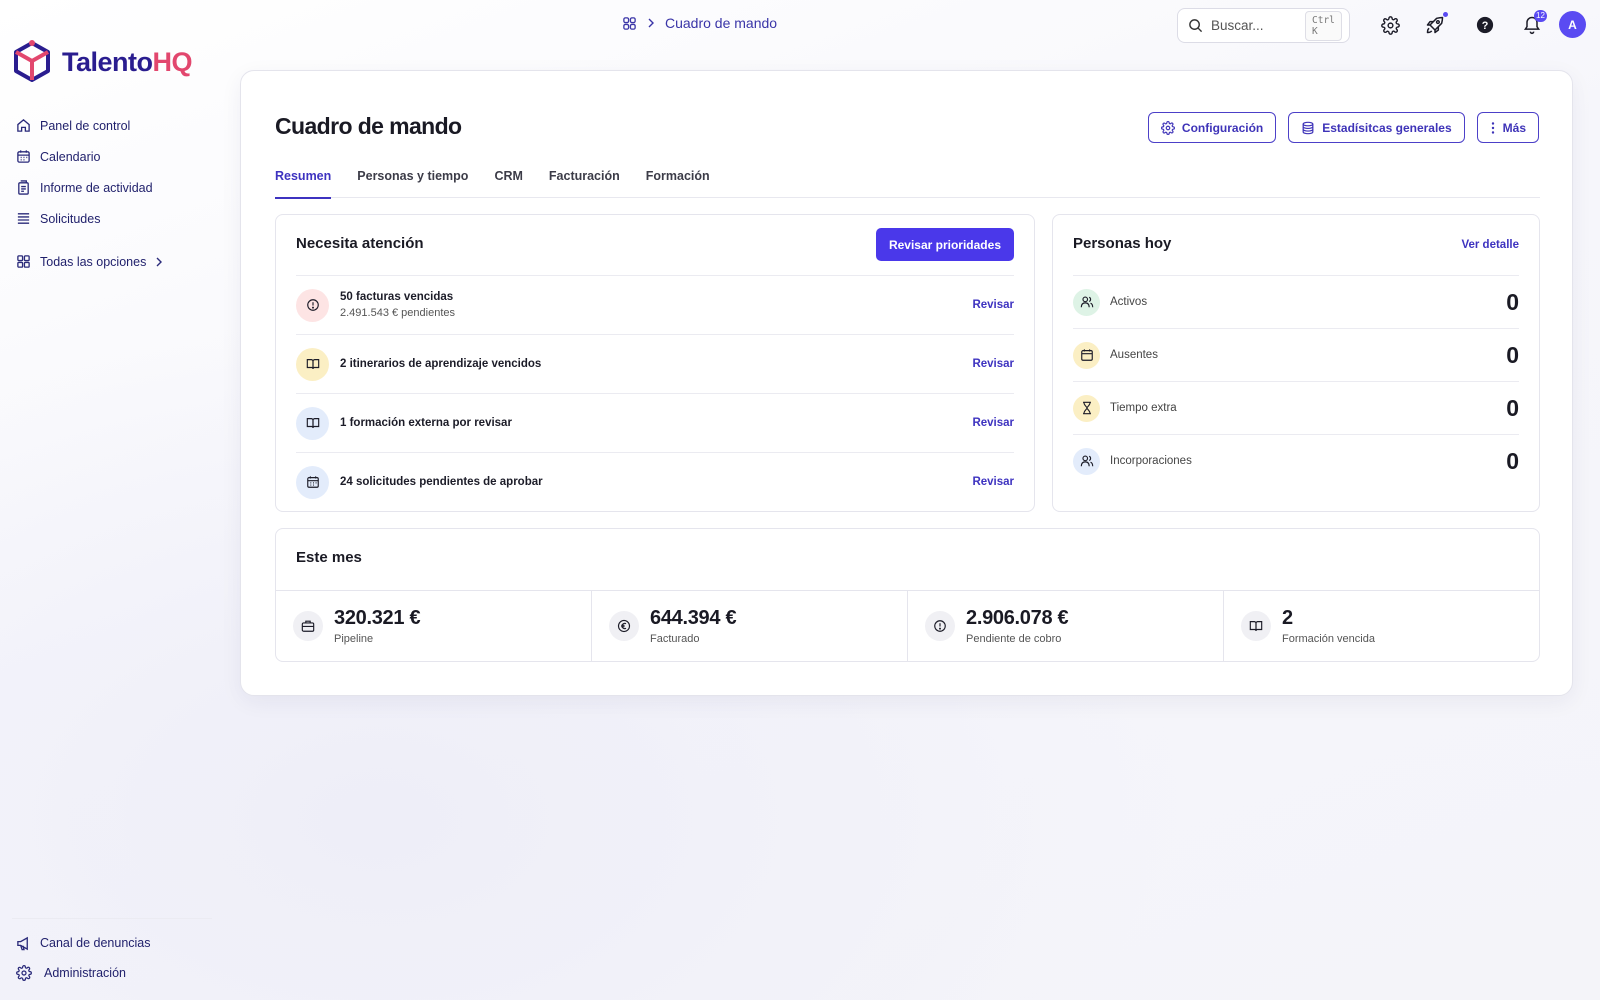 The image size is (1600, 1000). What do you see at coordinates (83, 973) in the screenshot?
I see `sidebar-item-administracion: Administración` at bounding box center [83, 973].